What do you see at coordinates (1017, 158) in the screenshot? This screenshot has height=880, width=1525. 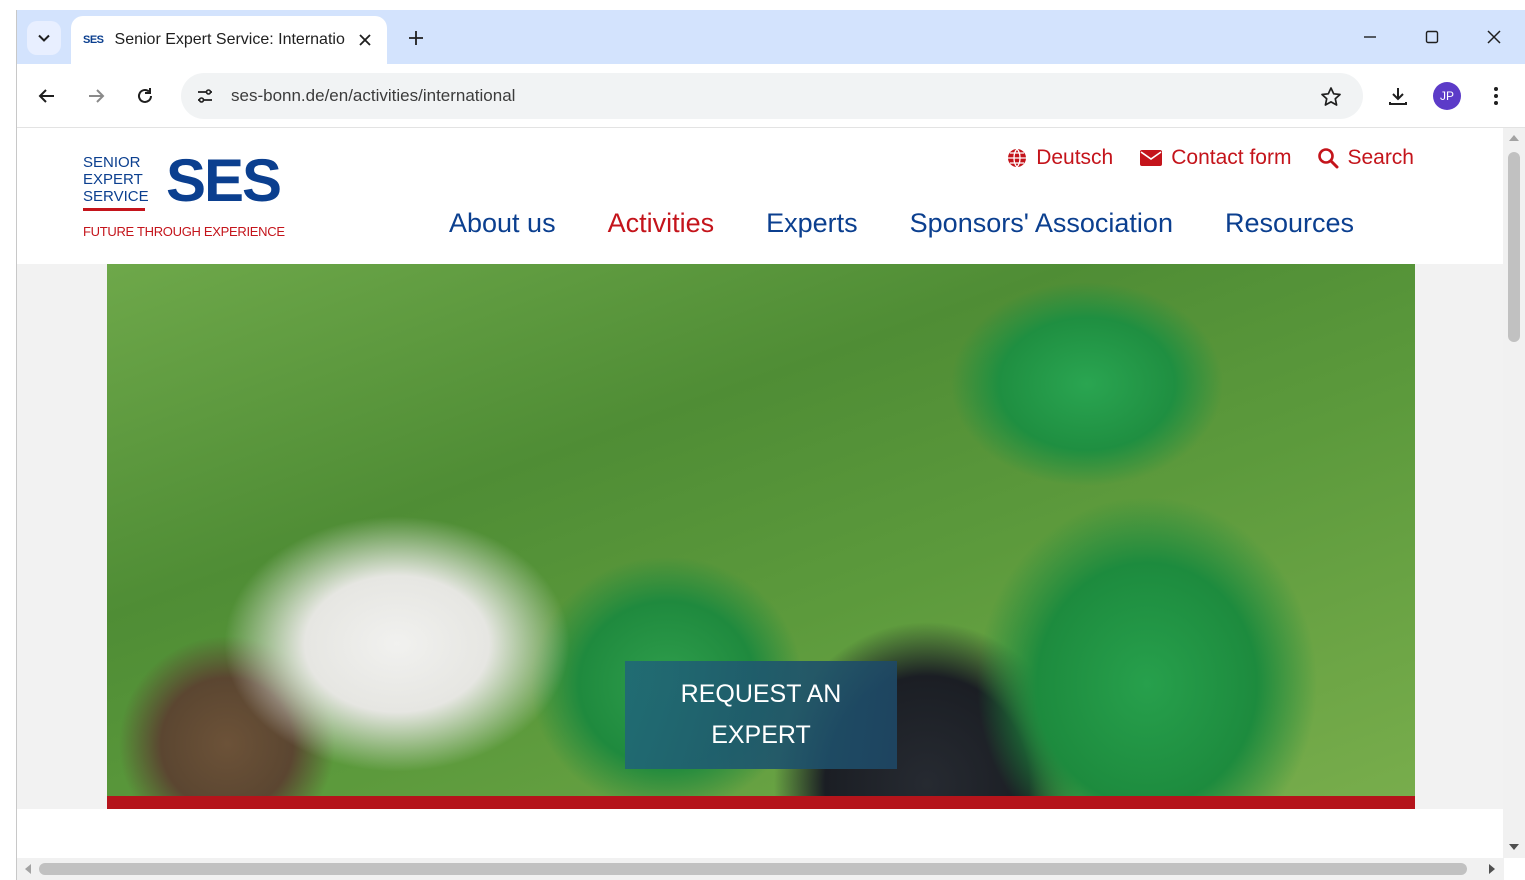 I see `globe-icon` at bounding box center [1017, 158].